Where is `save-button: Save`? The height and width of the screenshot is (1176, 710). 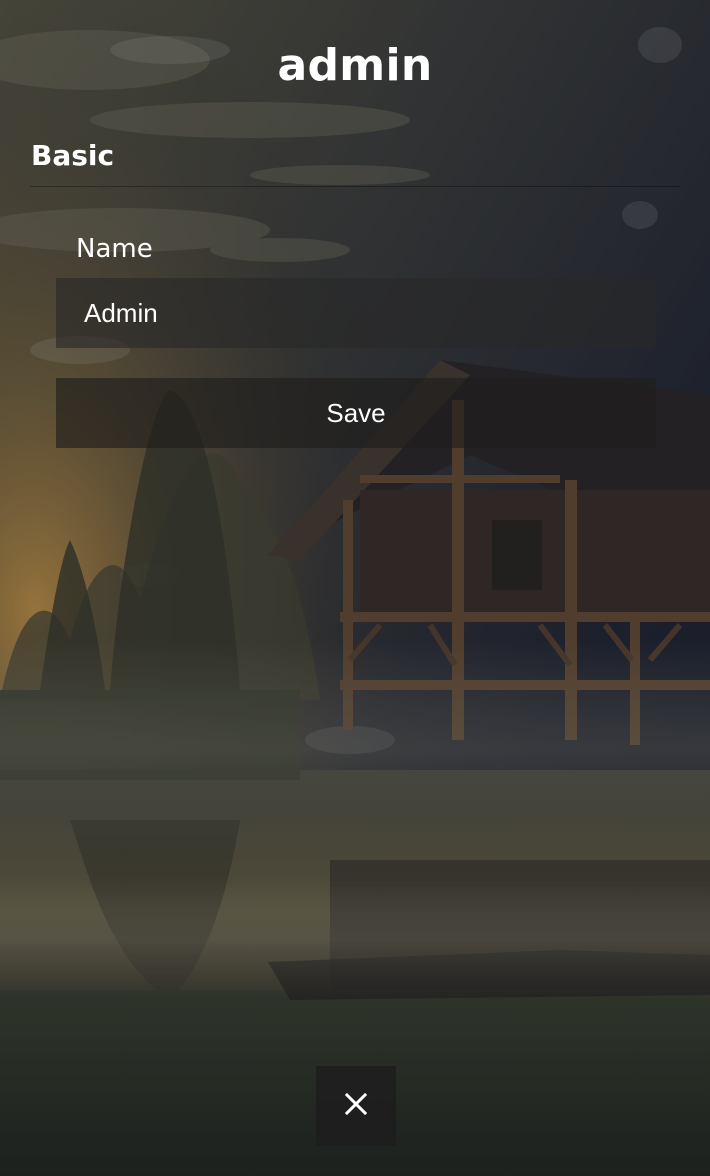
save-button: Save is located at coordinates (356, 413).